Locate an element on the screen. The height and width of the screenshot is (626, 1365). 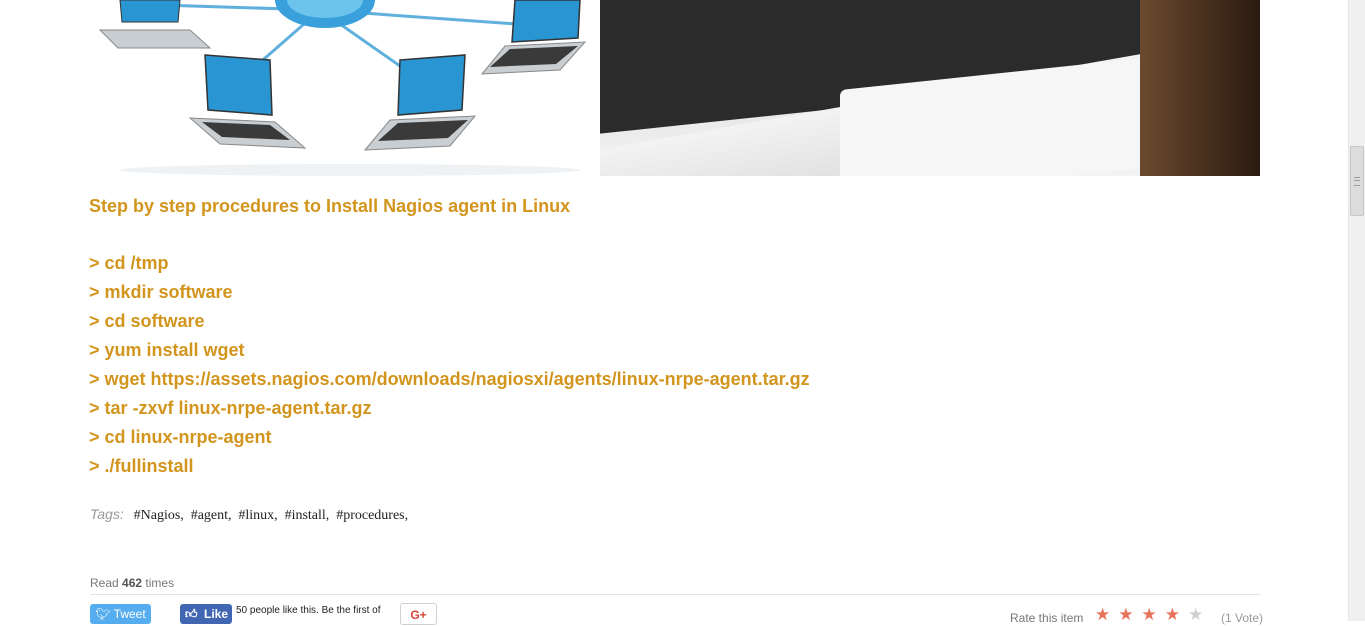
tag-install: #install, is located at coordinates (307, 515).